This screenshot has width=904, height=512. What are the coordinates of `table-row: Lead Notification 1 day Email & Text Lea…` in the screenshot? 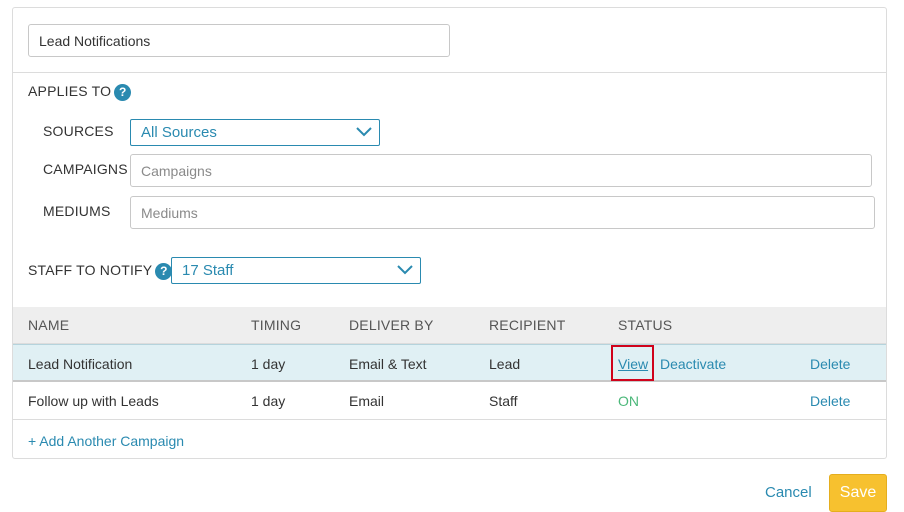 It's located at (449, 363).